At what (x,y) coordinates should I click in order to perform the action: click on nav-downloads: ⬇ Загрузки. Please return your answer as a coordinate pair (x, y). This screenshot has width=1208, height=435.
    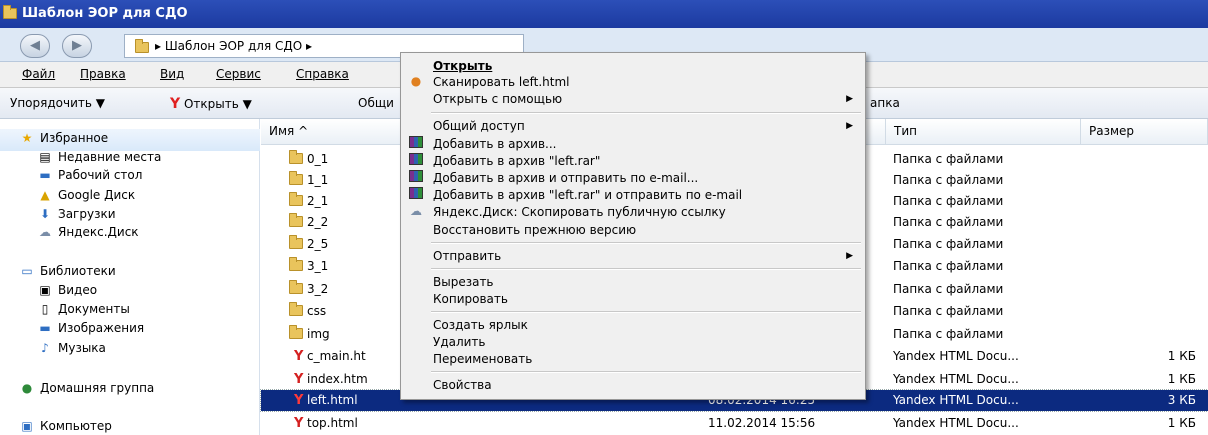
    Looking at the image, I should click on (76, 214).